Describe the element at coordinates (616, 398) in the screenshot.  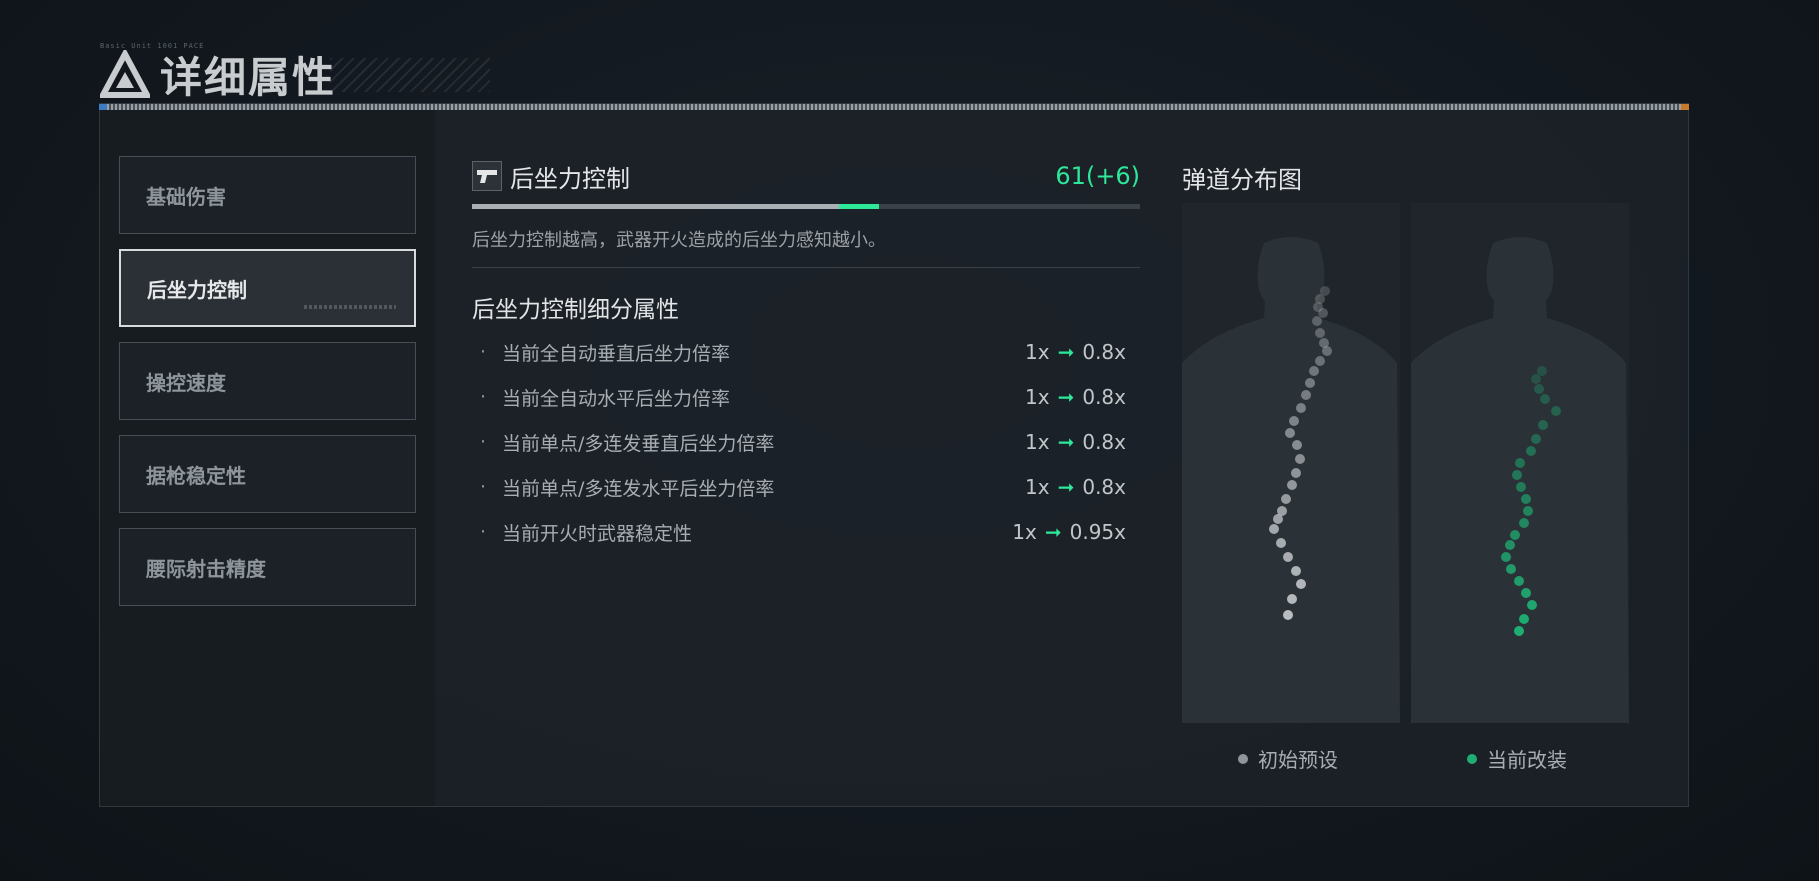
I see `attribute-name: 当前全自动水平后坐力倍率` at that location.